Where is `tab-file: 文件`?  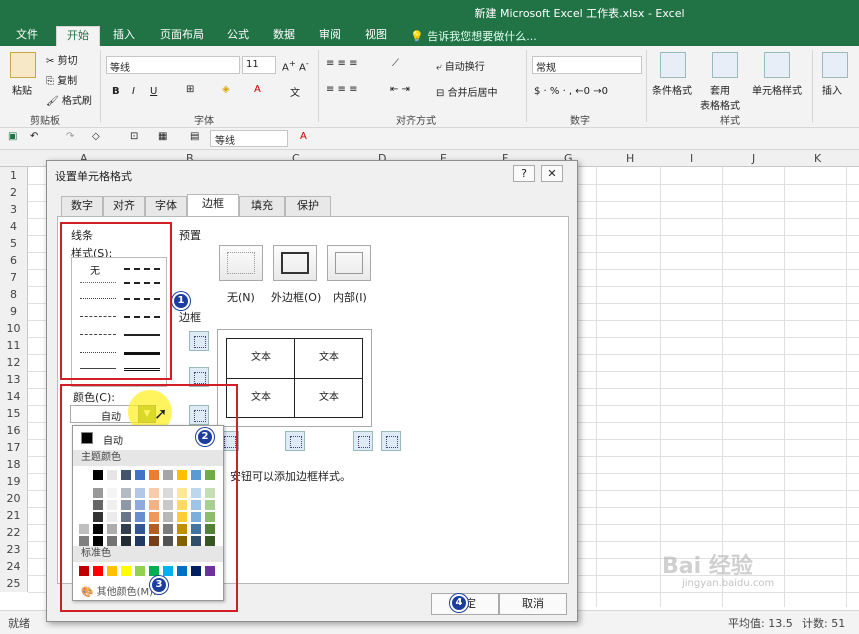 tab-file: 文件 is located at coordinates (27, 36).